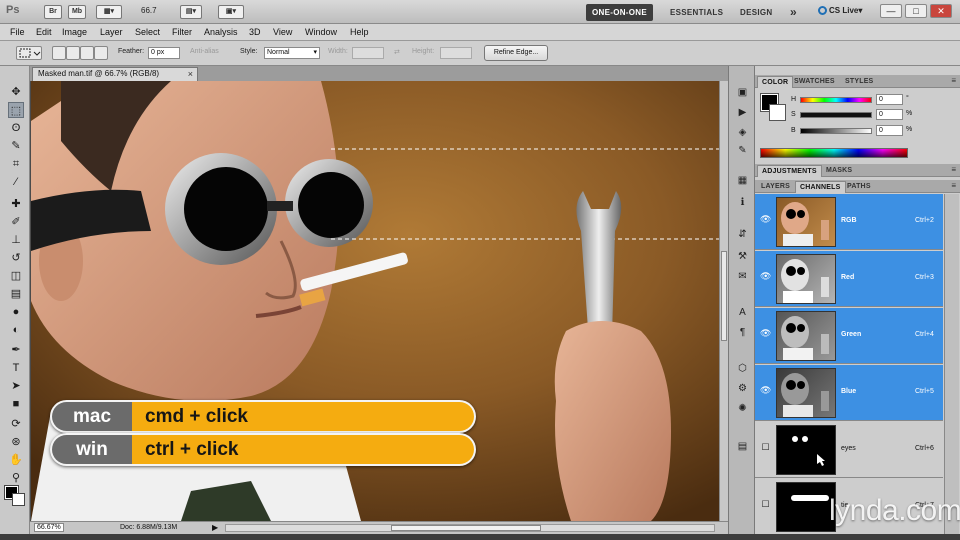 The height and width of the screenshot is (540, 960). I want to click on height-input, so click(456, 53).